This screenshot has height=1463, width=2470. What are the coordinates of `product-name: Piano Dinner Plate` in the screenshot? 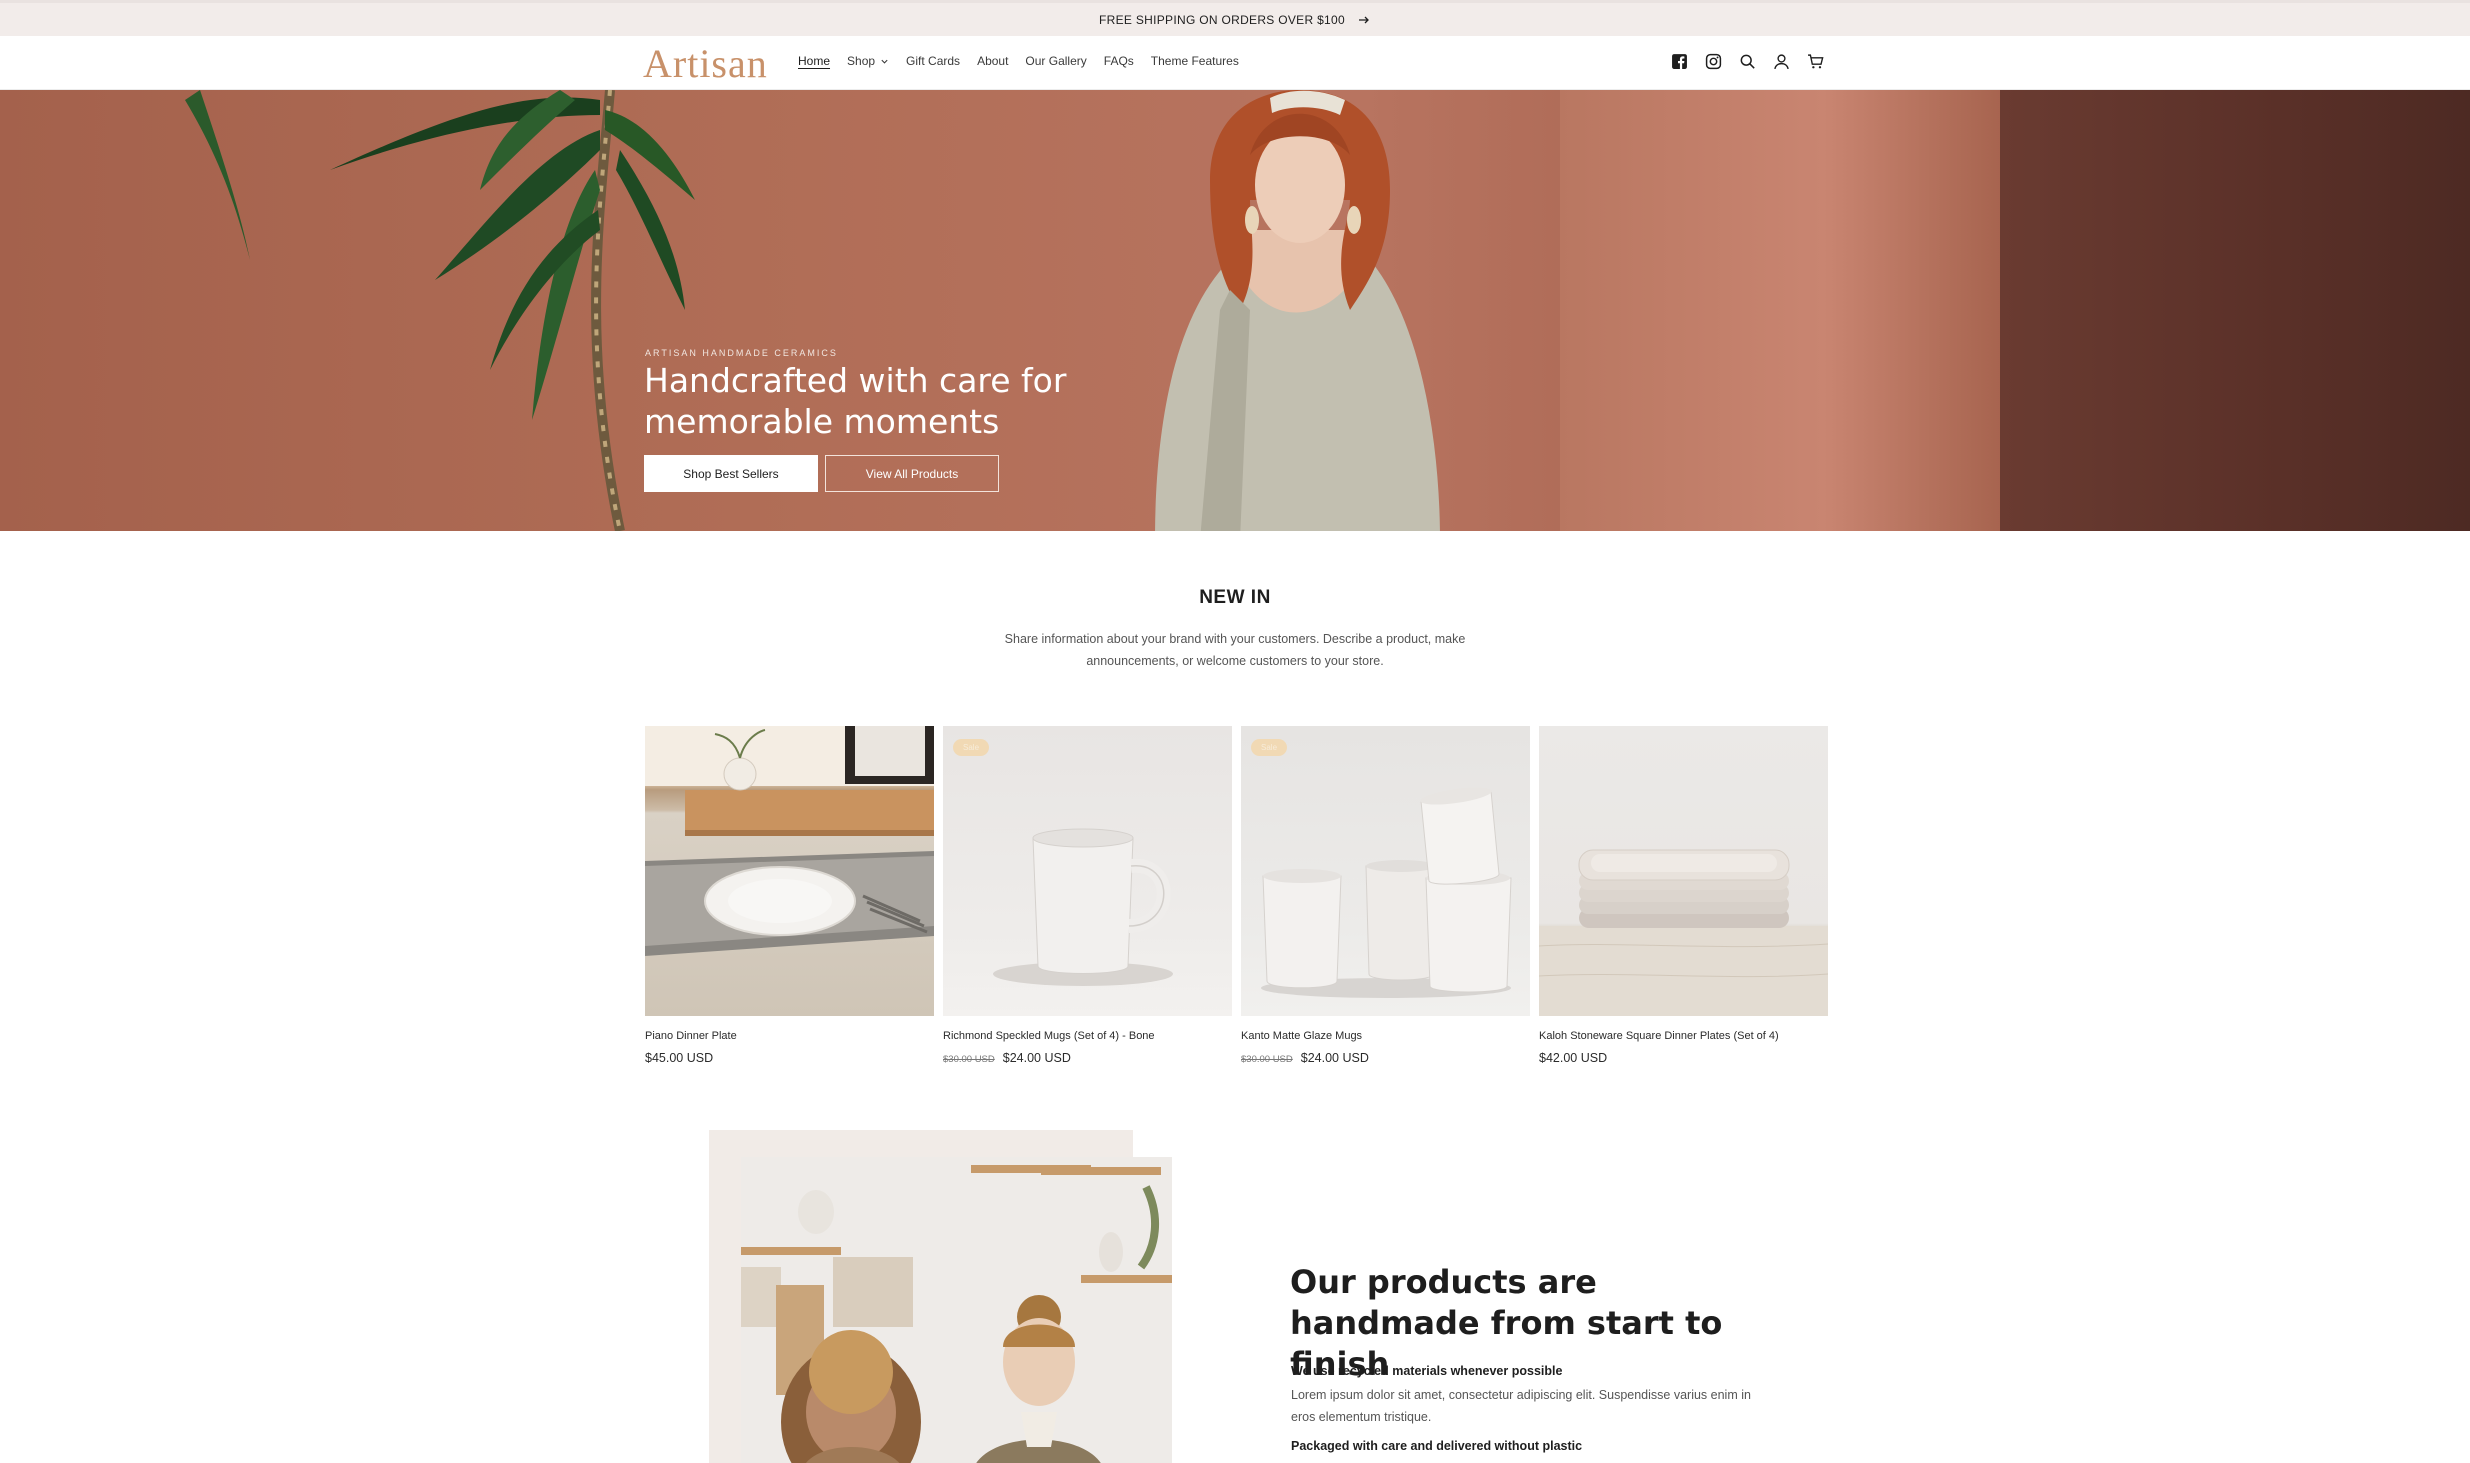 It's located at (789, 1037).